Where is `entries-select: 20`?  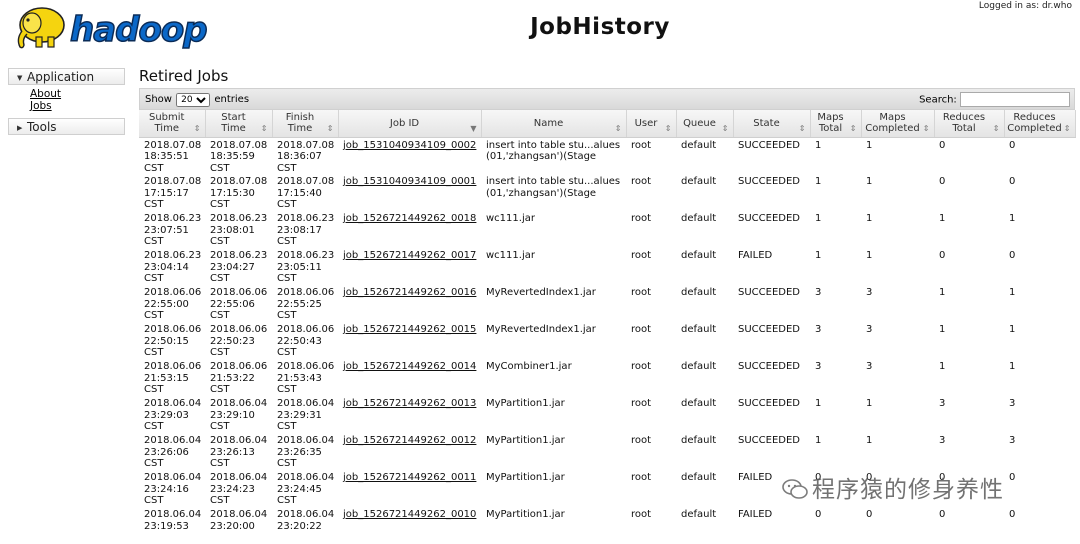 entries-select: 20 is located at coordinates (193, 100).